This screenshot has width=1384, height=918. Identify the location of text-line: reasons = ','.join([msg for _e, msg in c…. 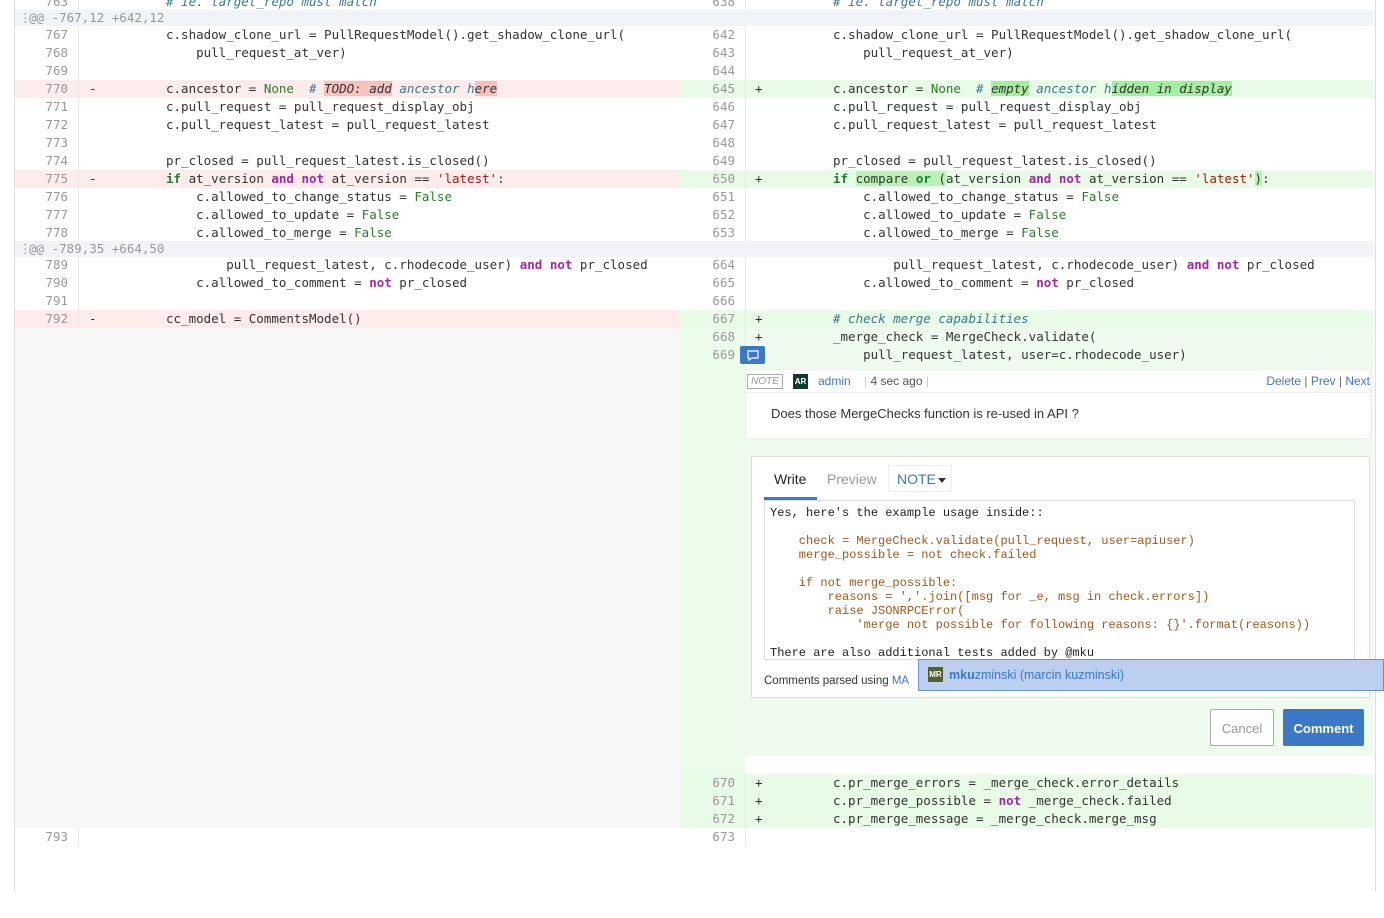
(990, 597).